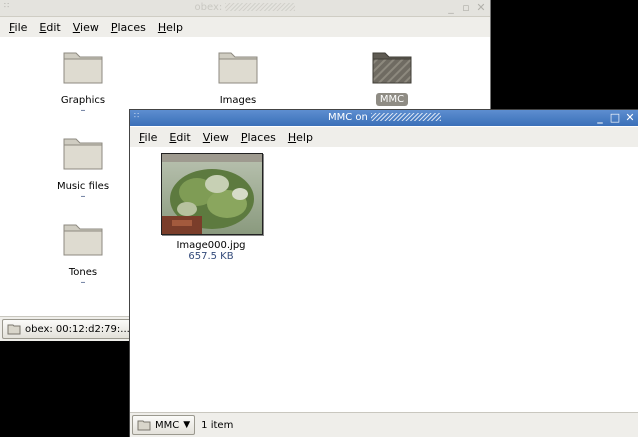 The height and width of the screenshot is (437, 638). I want to click on folder-mmc-selected: MMC, so click(392, 76).